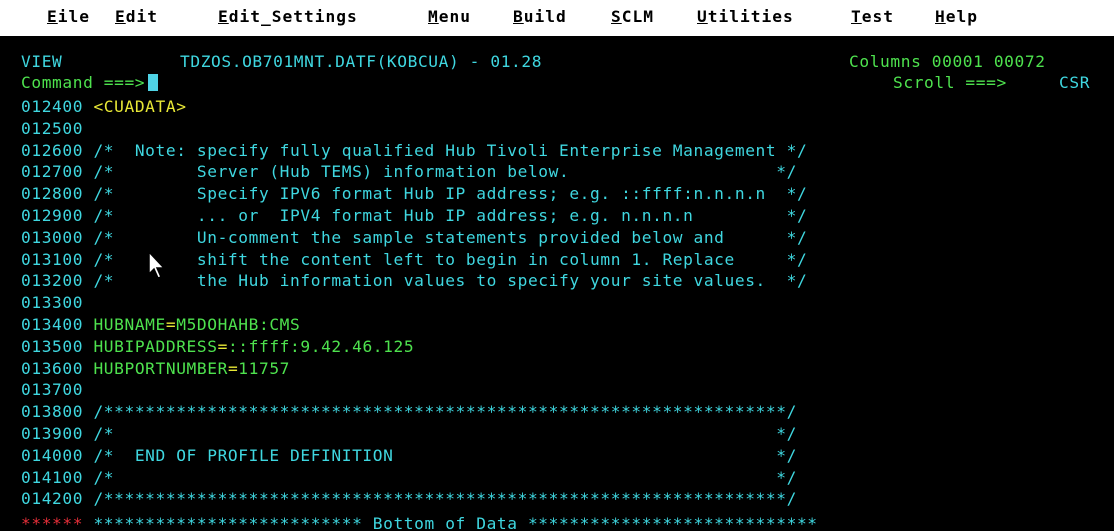 The height and width of the screenshot is (531, 1114). Describe the element at coordinates (321, 346) in the screenshot. I see `line-value: ::ffff:9.42.46.125` at that location.